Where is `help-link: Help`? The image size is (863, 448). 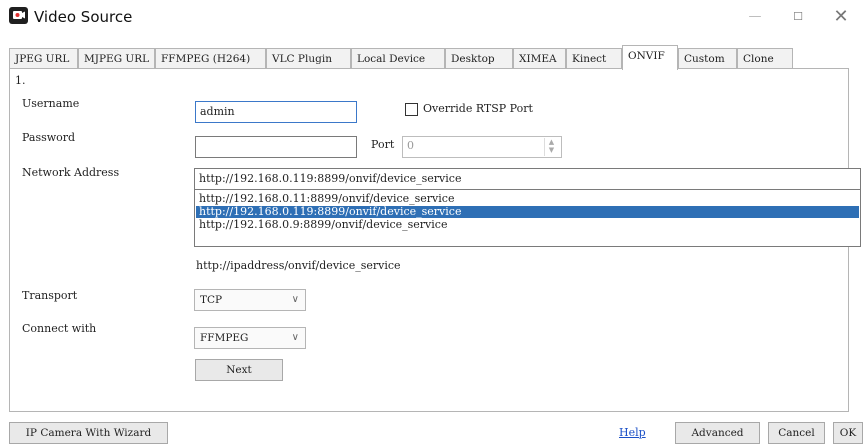
help-link: Help is located at coordinates (632, 432).